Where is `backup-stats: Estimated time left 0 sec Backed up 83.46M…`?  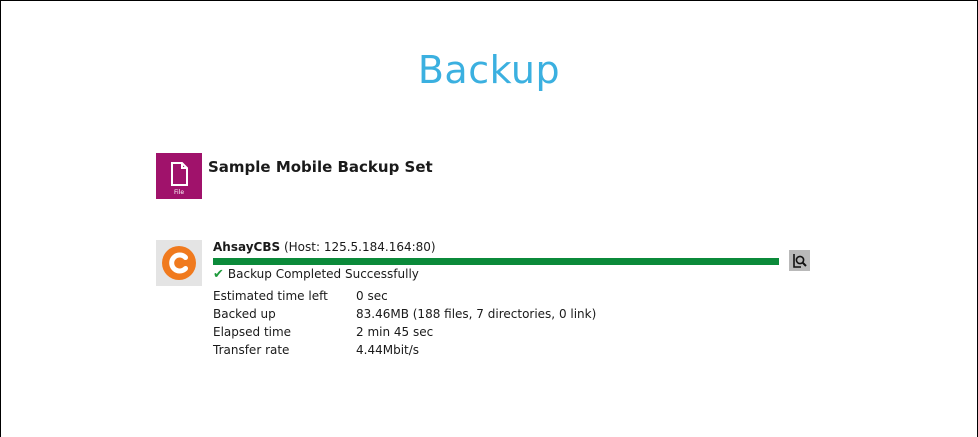 backup-stats: Estimated time left 0 sec Backed up 83.46M… is located at coordinates (404, 323).